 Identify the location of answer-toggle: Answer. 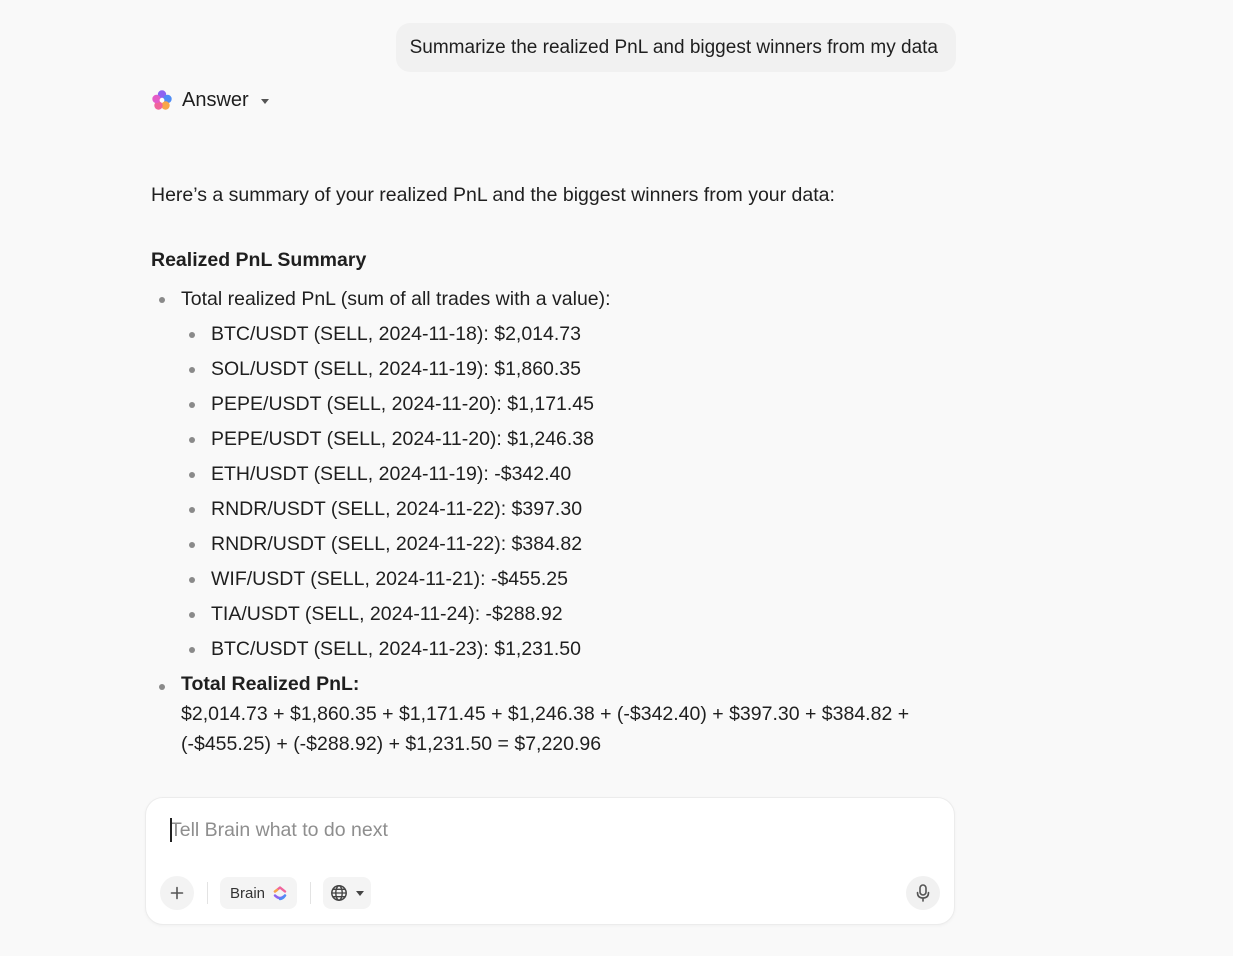
(209, 100).